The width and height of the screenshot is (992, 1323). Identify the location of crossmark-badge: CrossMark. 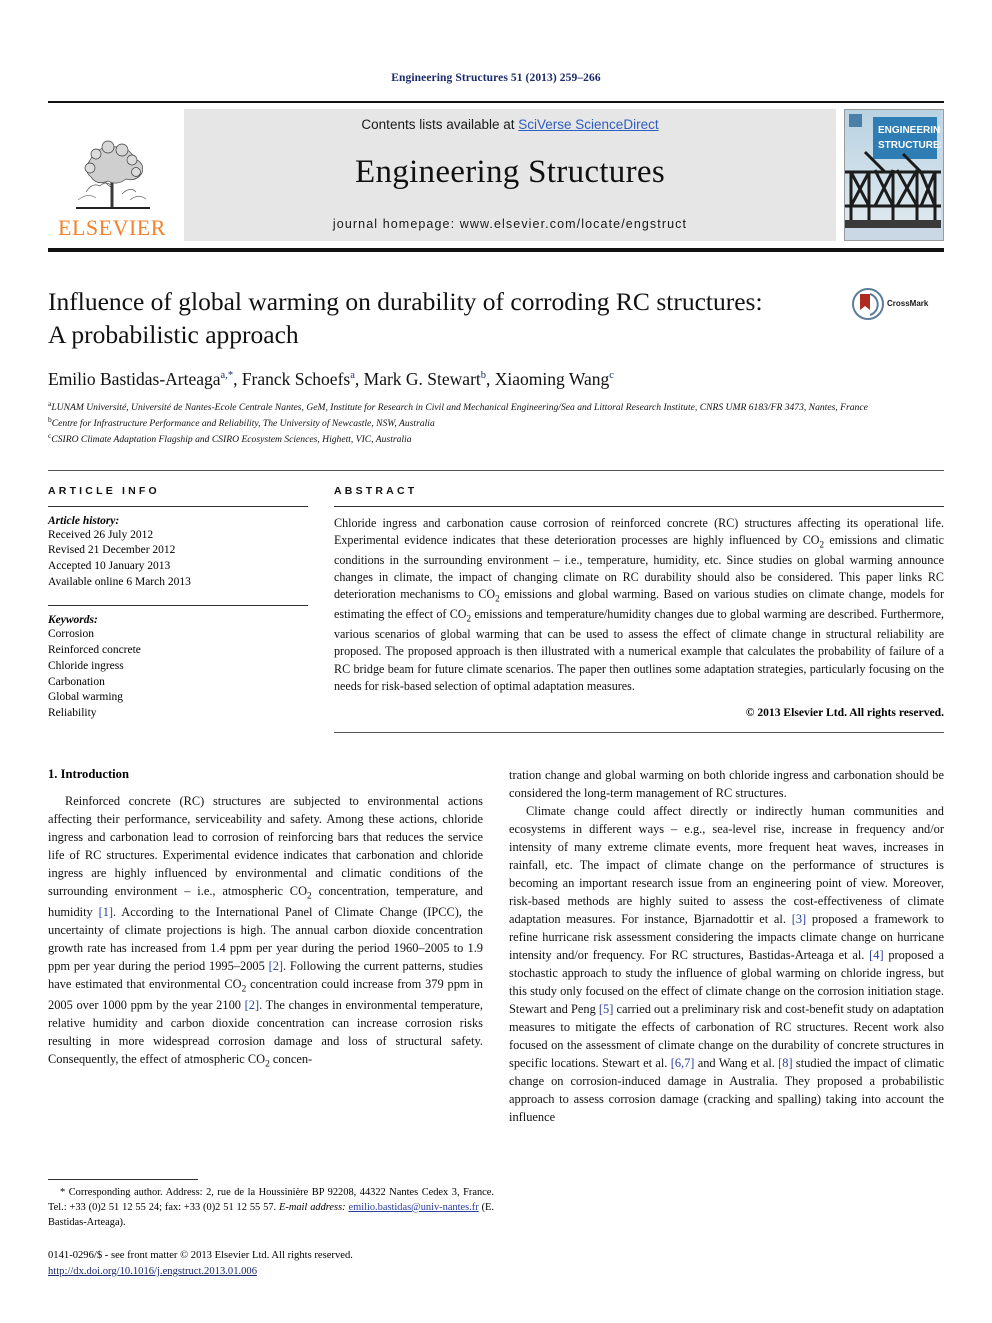
(898, 303).